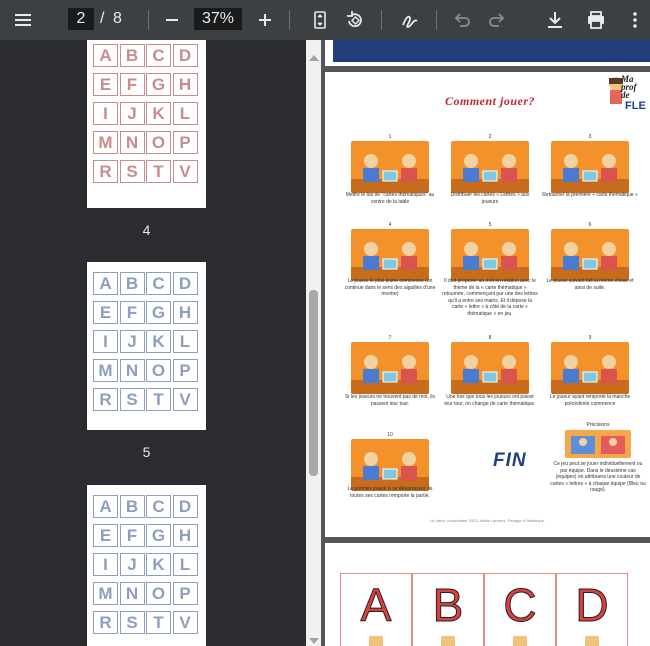 The width and height of the screenshot is (650, 646). What do you see at coordinates (23, 20) in the screenshot?
I see `menu-icon` at bounding box center [23, 20].